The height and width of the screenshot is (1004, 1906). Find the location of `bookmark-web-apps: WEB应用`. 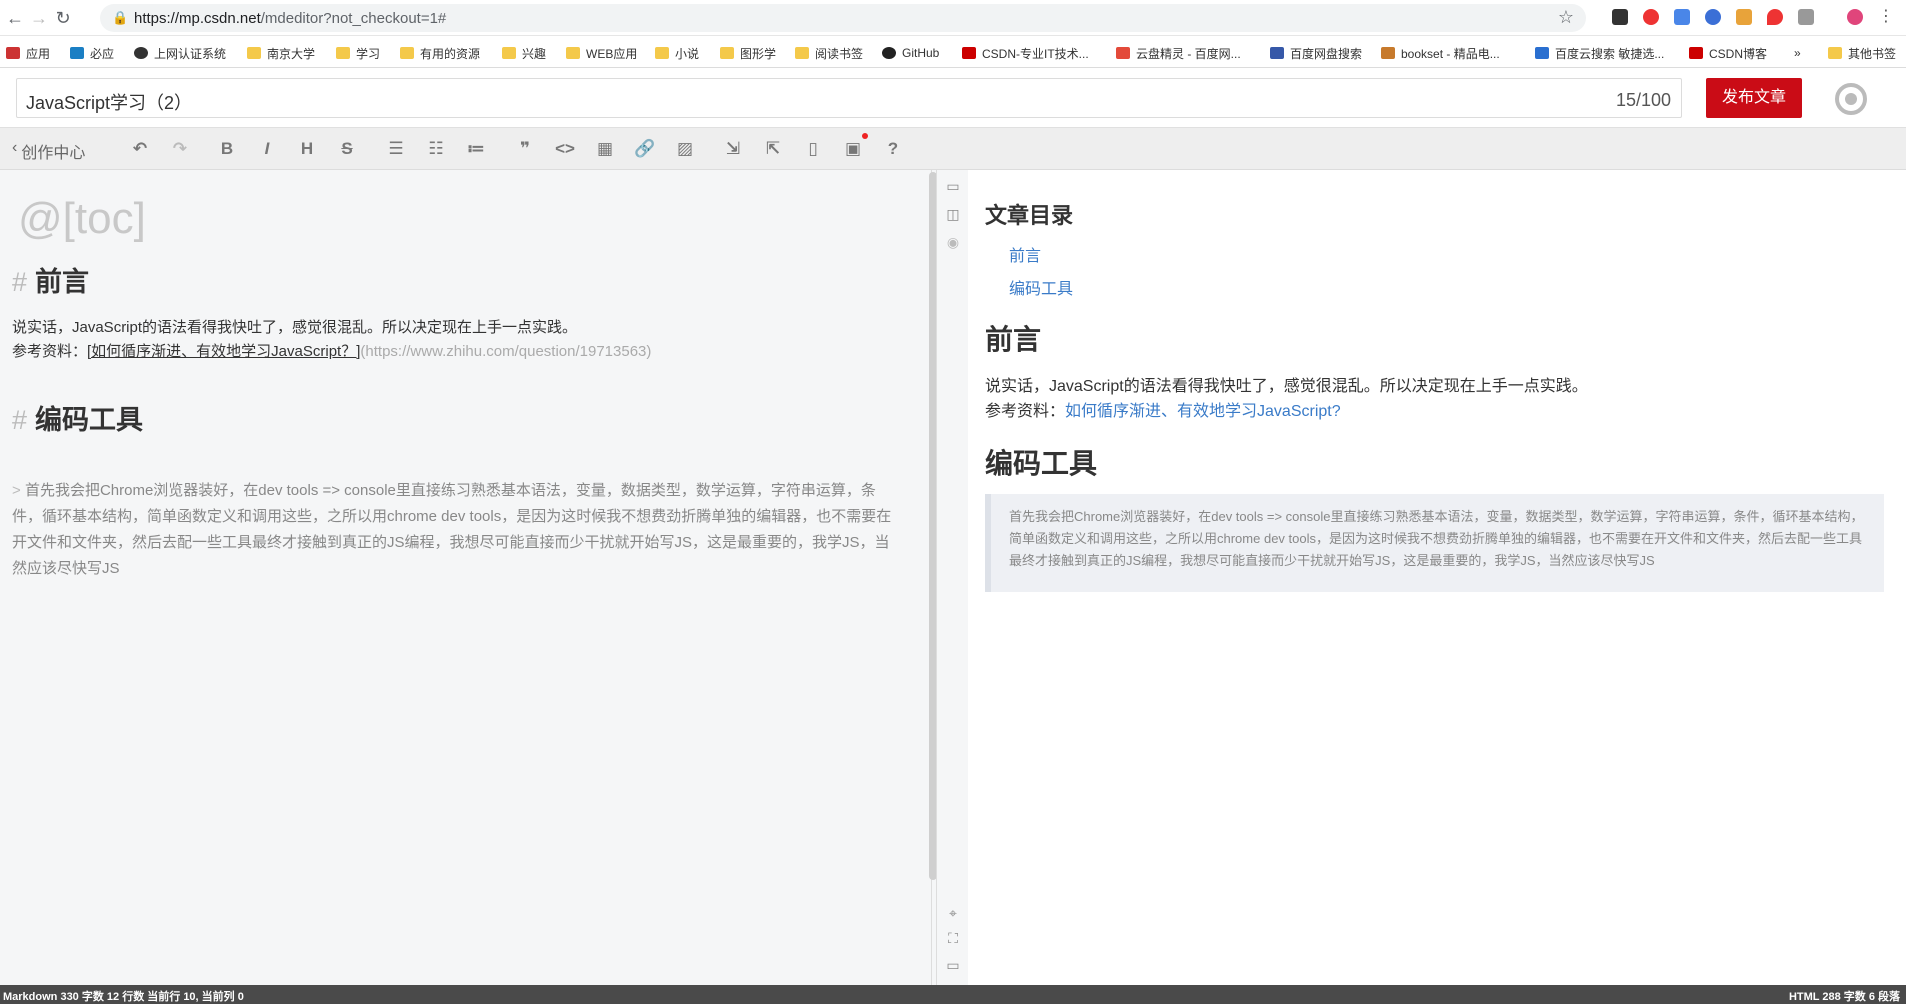

bookmark-web-apps: WEB应用 is located at coordinates (601, 53).